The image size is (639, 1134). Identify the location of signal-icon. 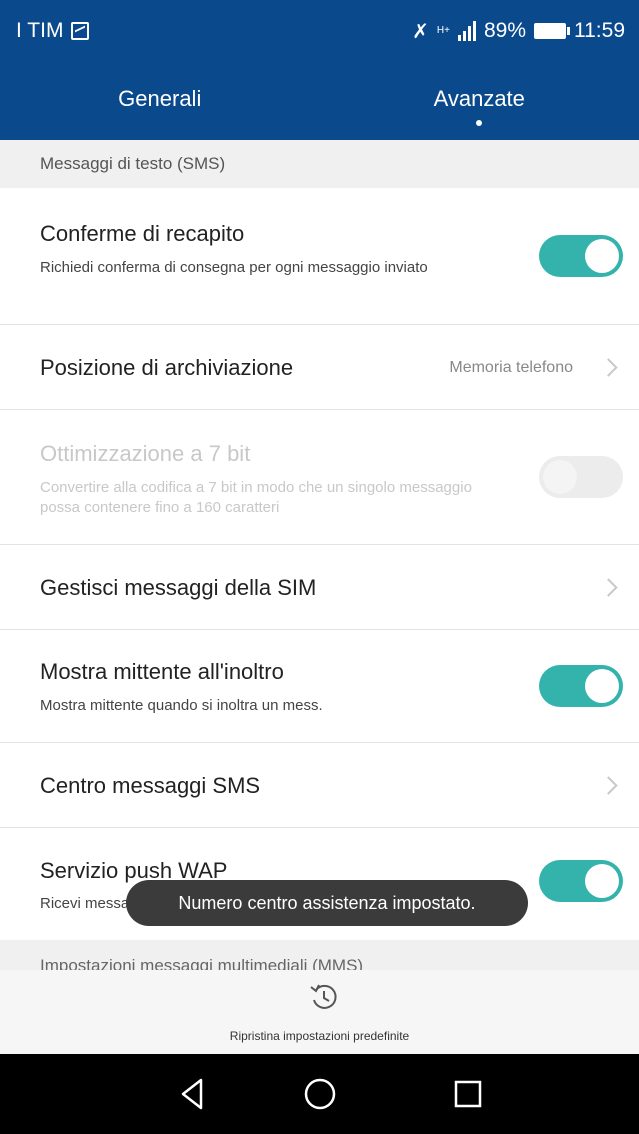
(466, 31).